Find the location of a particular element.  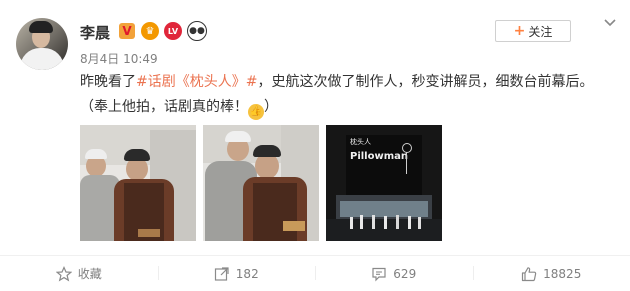

hashtag-link: #话剧《枕头人》# is located at coordinates (196, 82).